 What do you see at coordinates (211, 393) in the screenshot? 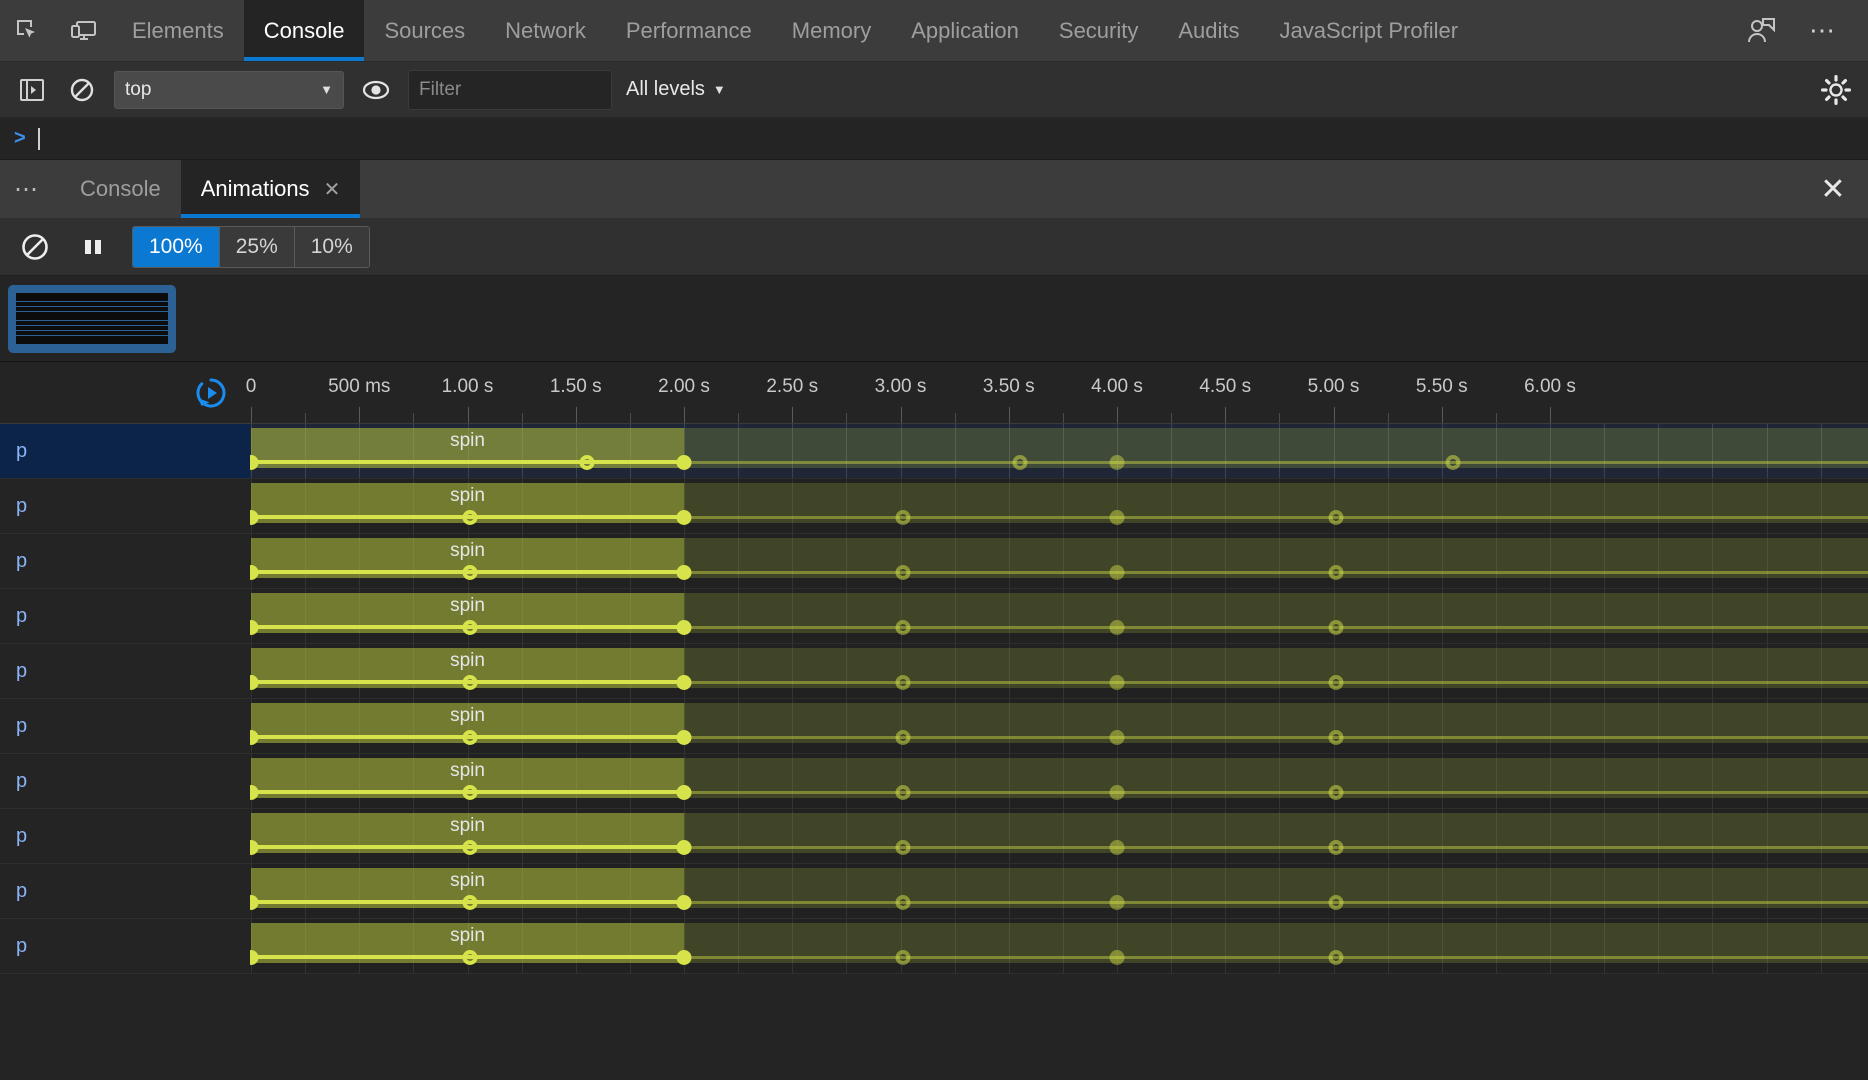
I see `replay-icon` at bounding box center [211, 393].